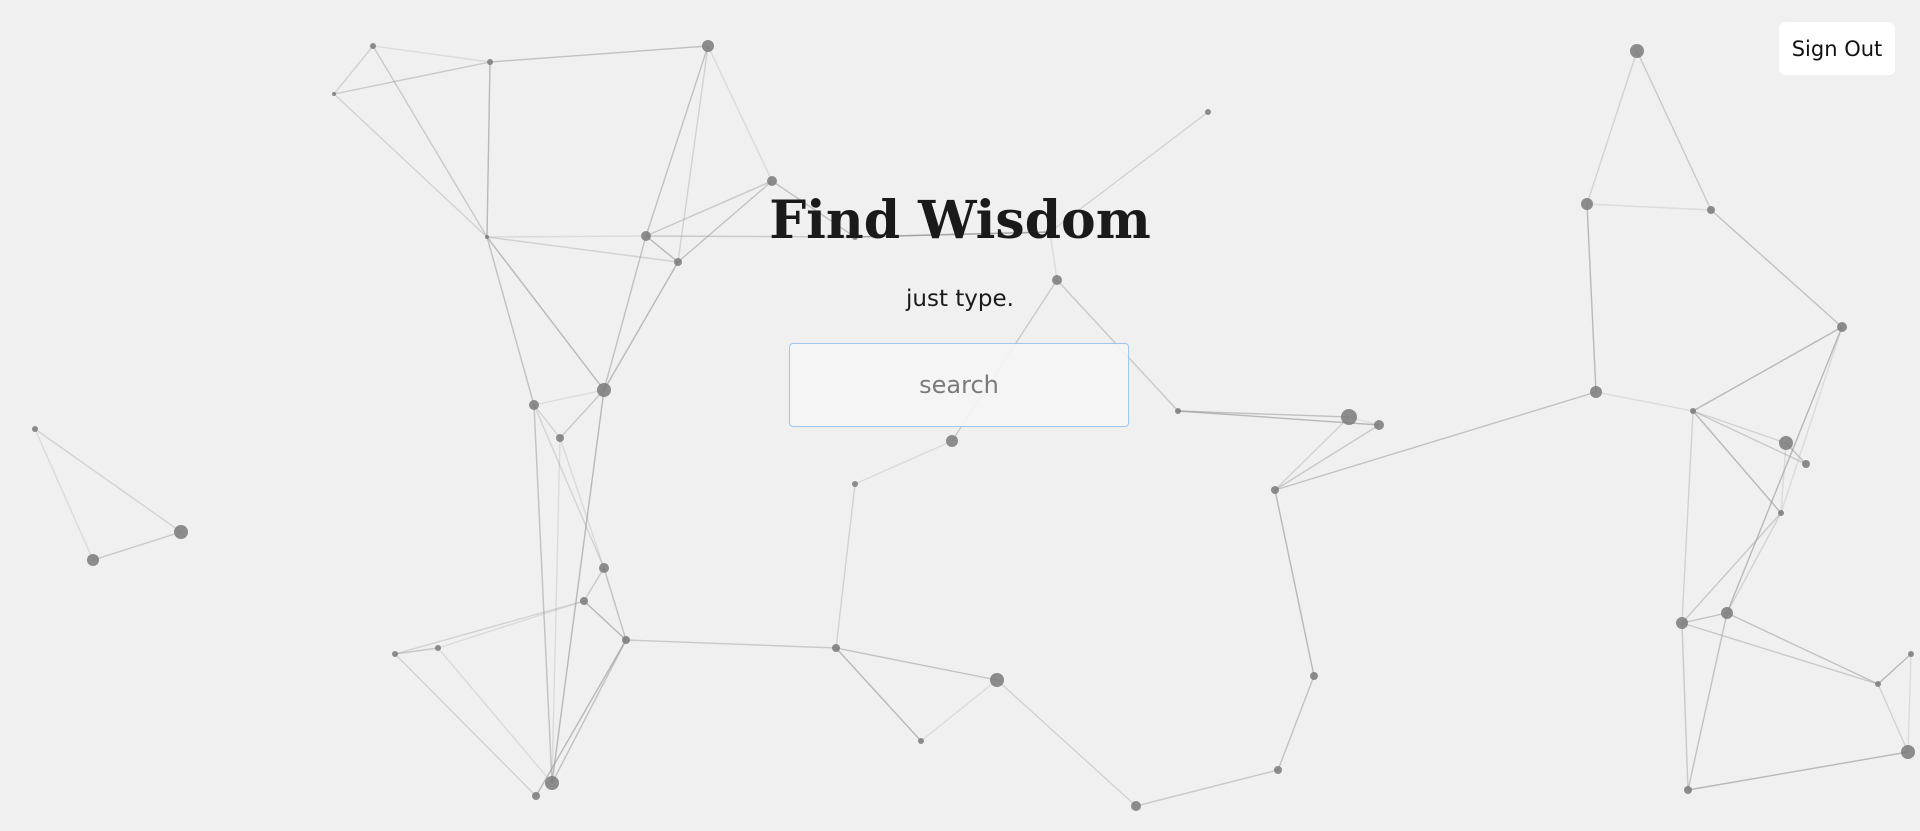 The image size is (1920, 831). I want to click on page-subtitle: just type., so click(960, 299).